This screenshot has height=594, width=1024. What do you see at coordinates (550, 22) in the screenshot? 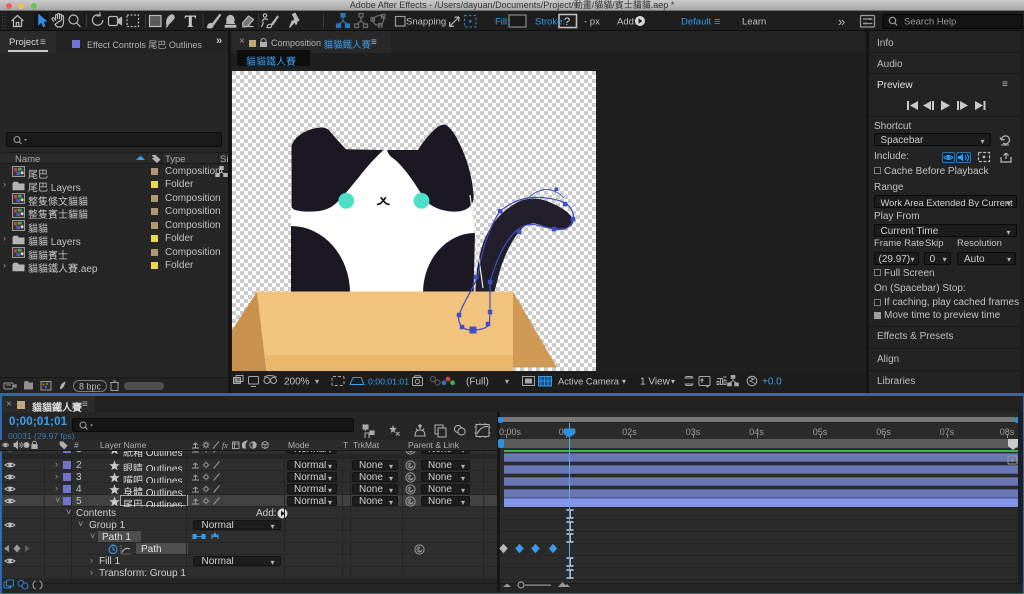
I see `svg-text: Stroke:` at bounding box center [550, 22].